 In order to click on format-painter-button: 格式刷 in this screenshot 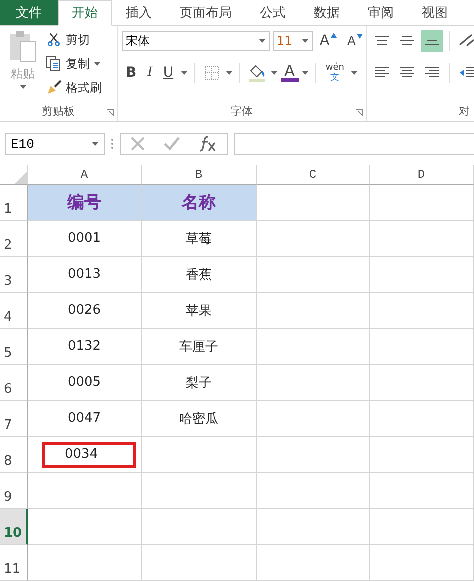, I will do `click(74, 88)`.